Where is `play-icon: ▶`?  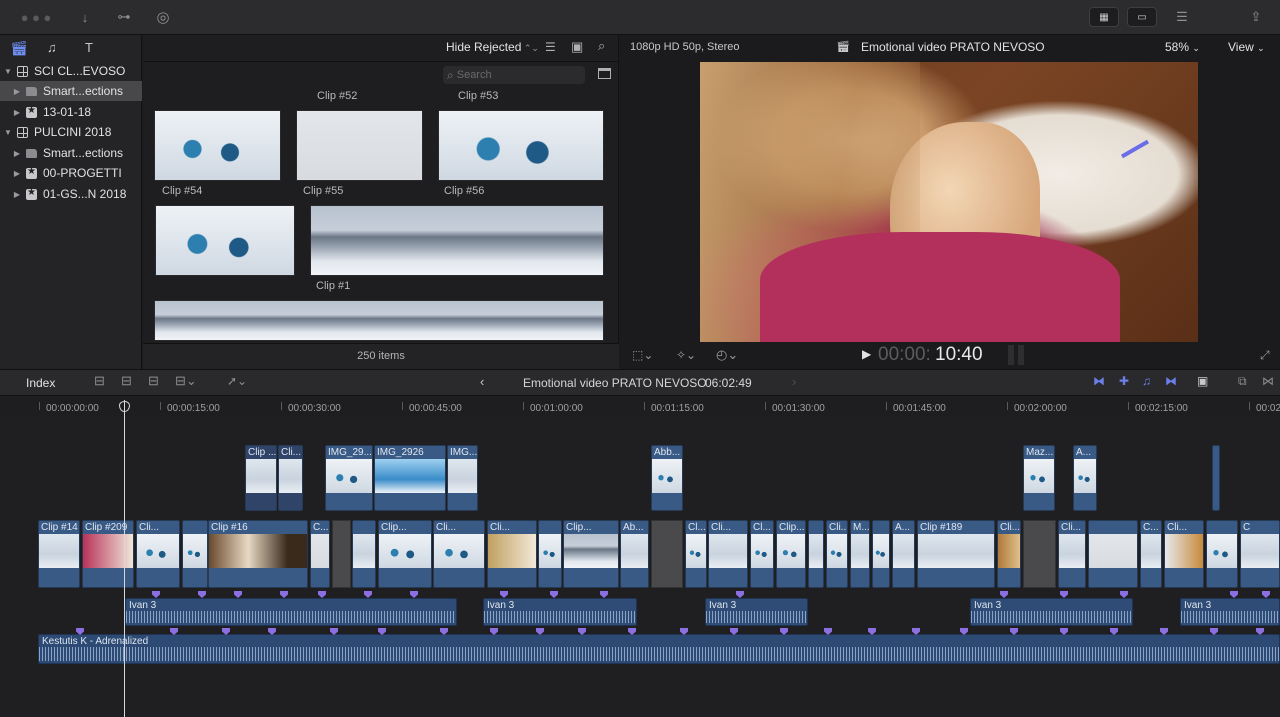
play-icon: ▶ is located at coordinates (866, 354).